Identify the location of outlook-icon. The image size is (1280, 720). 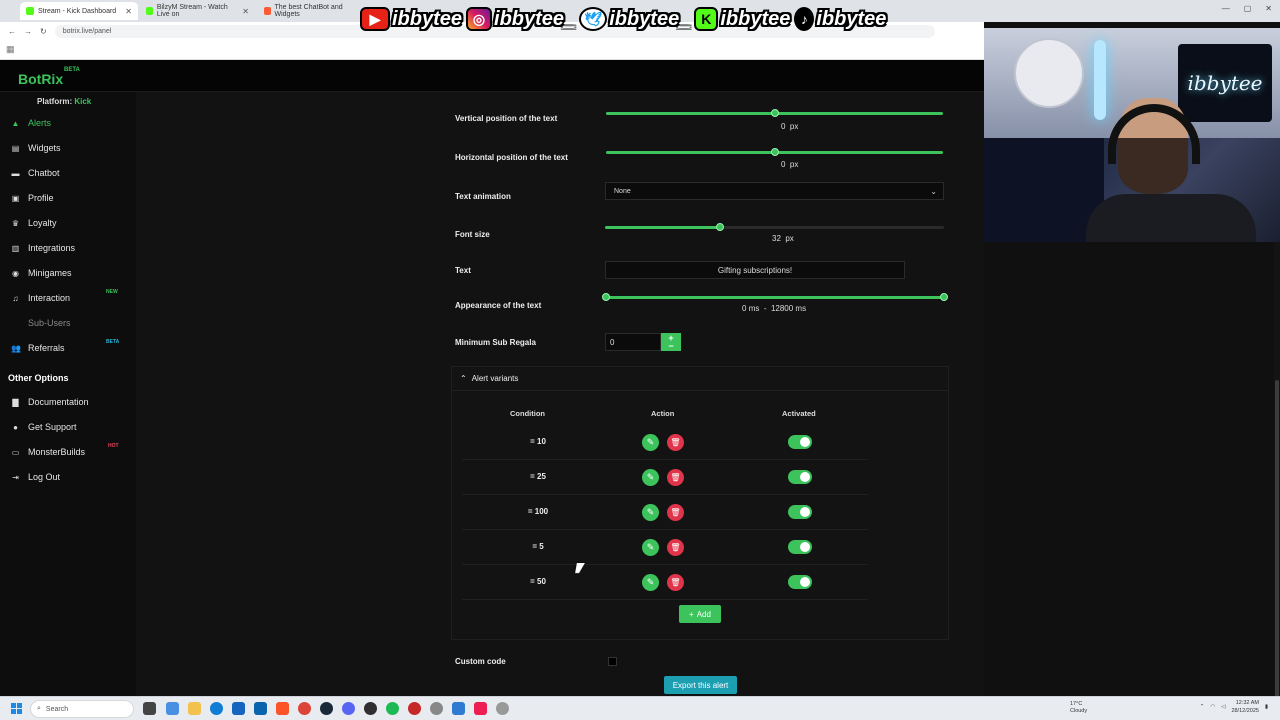
(260, 708).